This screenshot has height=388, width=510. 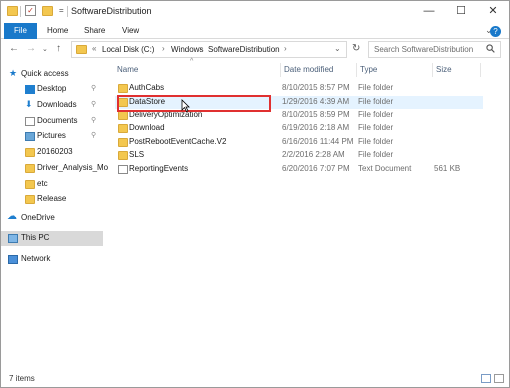 I want to click on nav-documents: Documents ⚲, so click(x=52, y=121).